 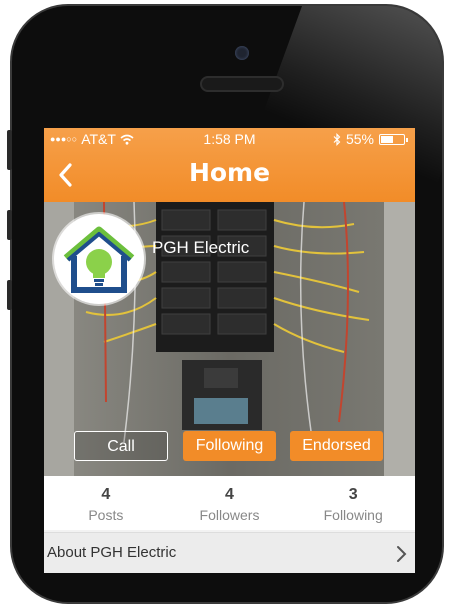 What do you see at coordinates (393, 139) in the screenshot?
I see `battery-icon` at bounding box center [393, 139].